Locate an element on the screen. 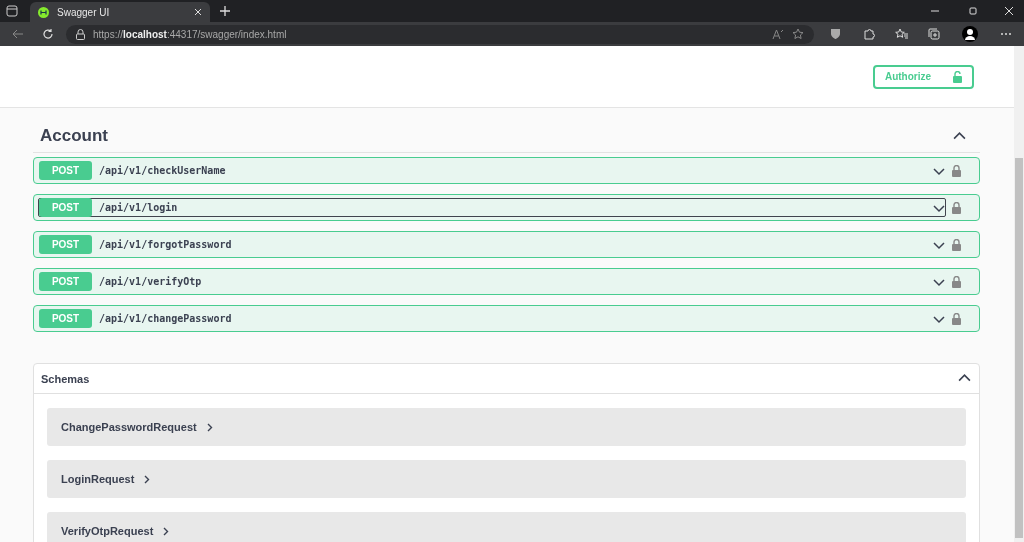 Image resolution: width=1024 pixels, height=542 pixels. endpoint-path: /api/v1/changePassword is located at coordinates (166, 318).